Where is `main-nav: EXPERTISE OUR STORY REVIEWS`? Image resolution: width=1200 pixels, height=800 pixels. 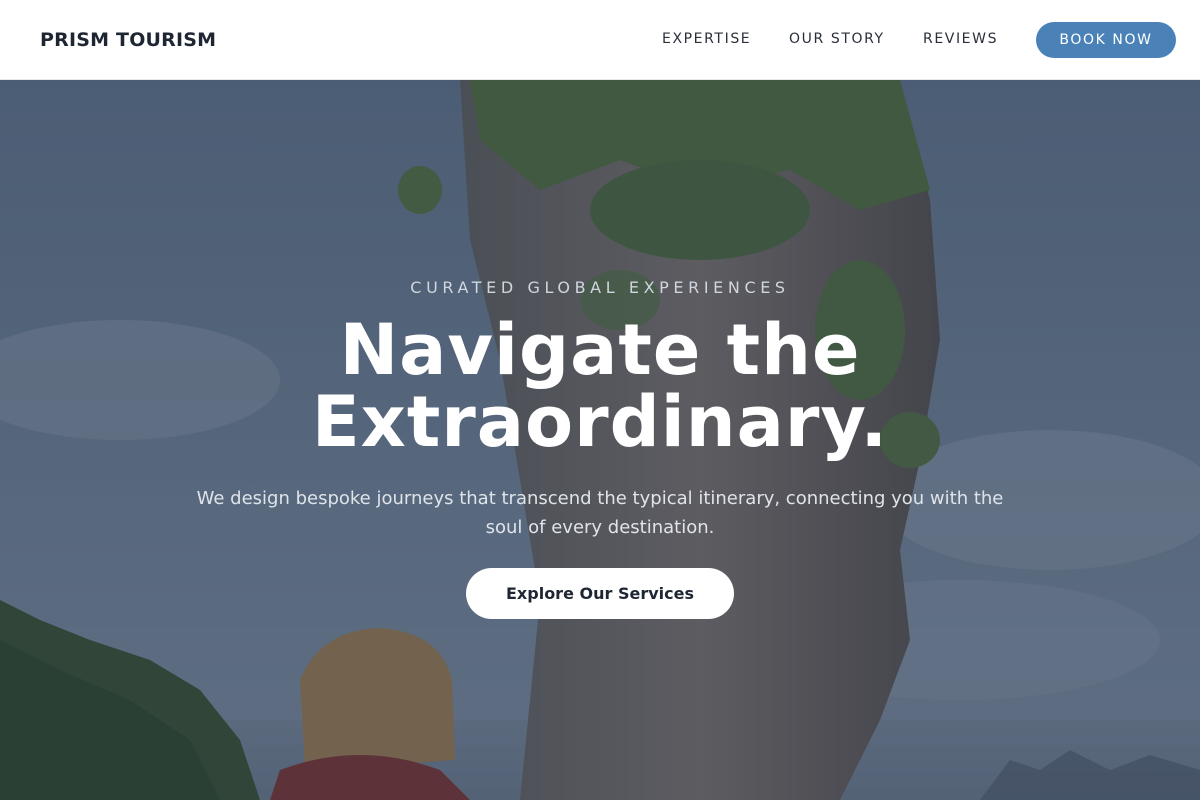 main-nav: EXPERTISE OUR STORY REVIEWS is located at coordinates (600, 40).